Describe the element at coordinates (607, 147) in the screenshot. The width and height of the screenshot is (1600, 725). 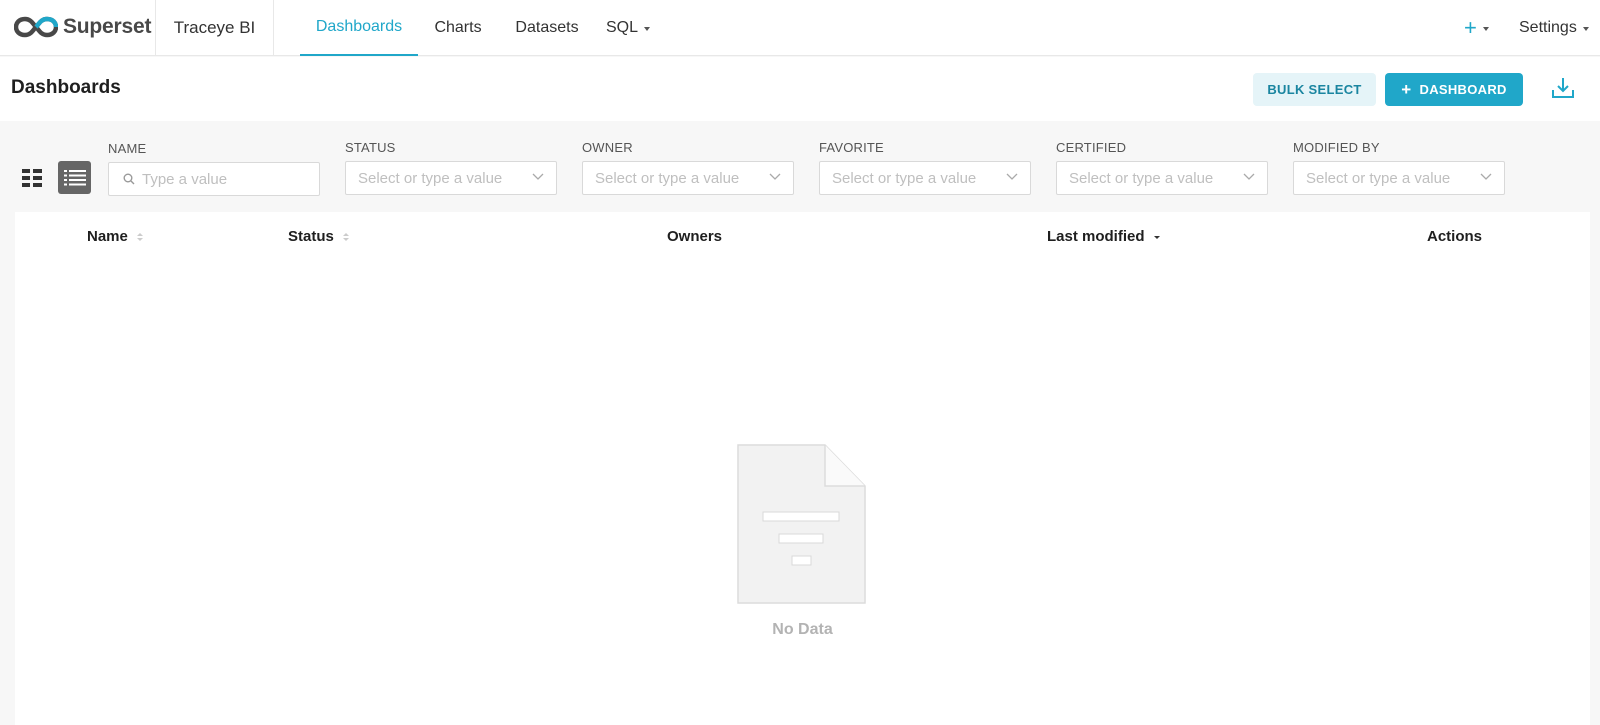
I see `filter-owner-label: OWNER` at that location.